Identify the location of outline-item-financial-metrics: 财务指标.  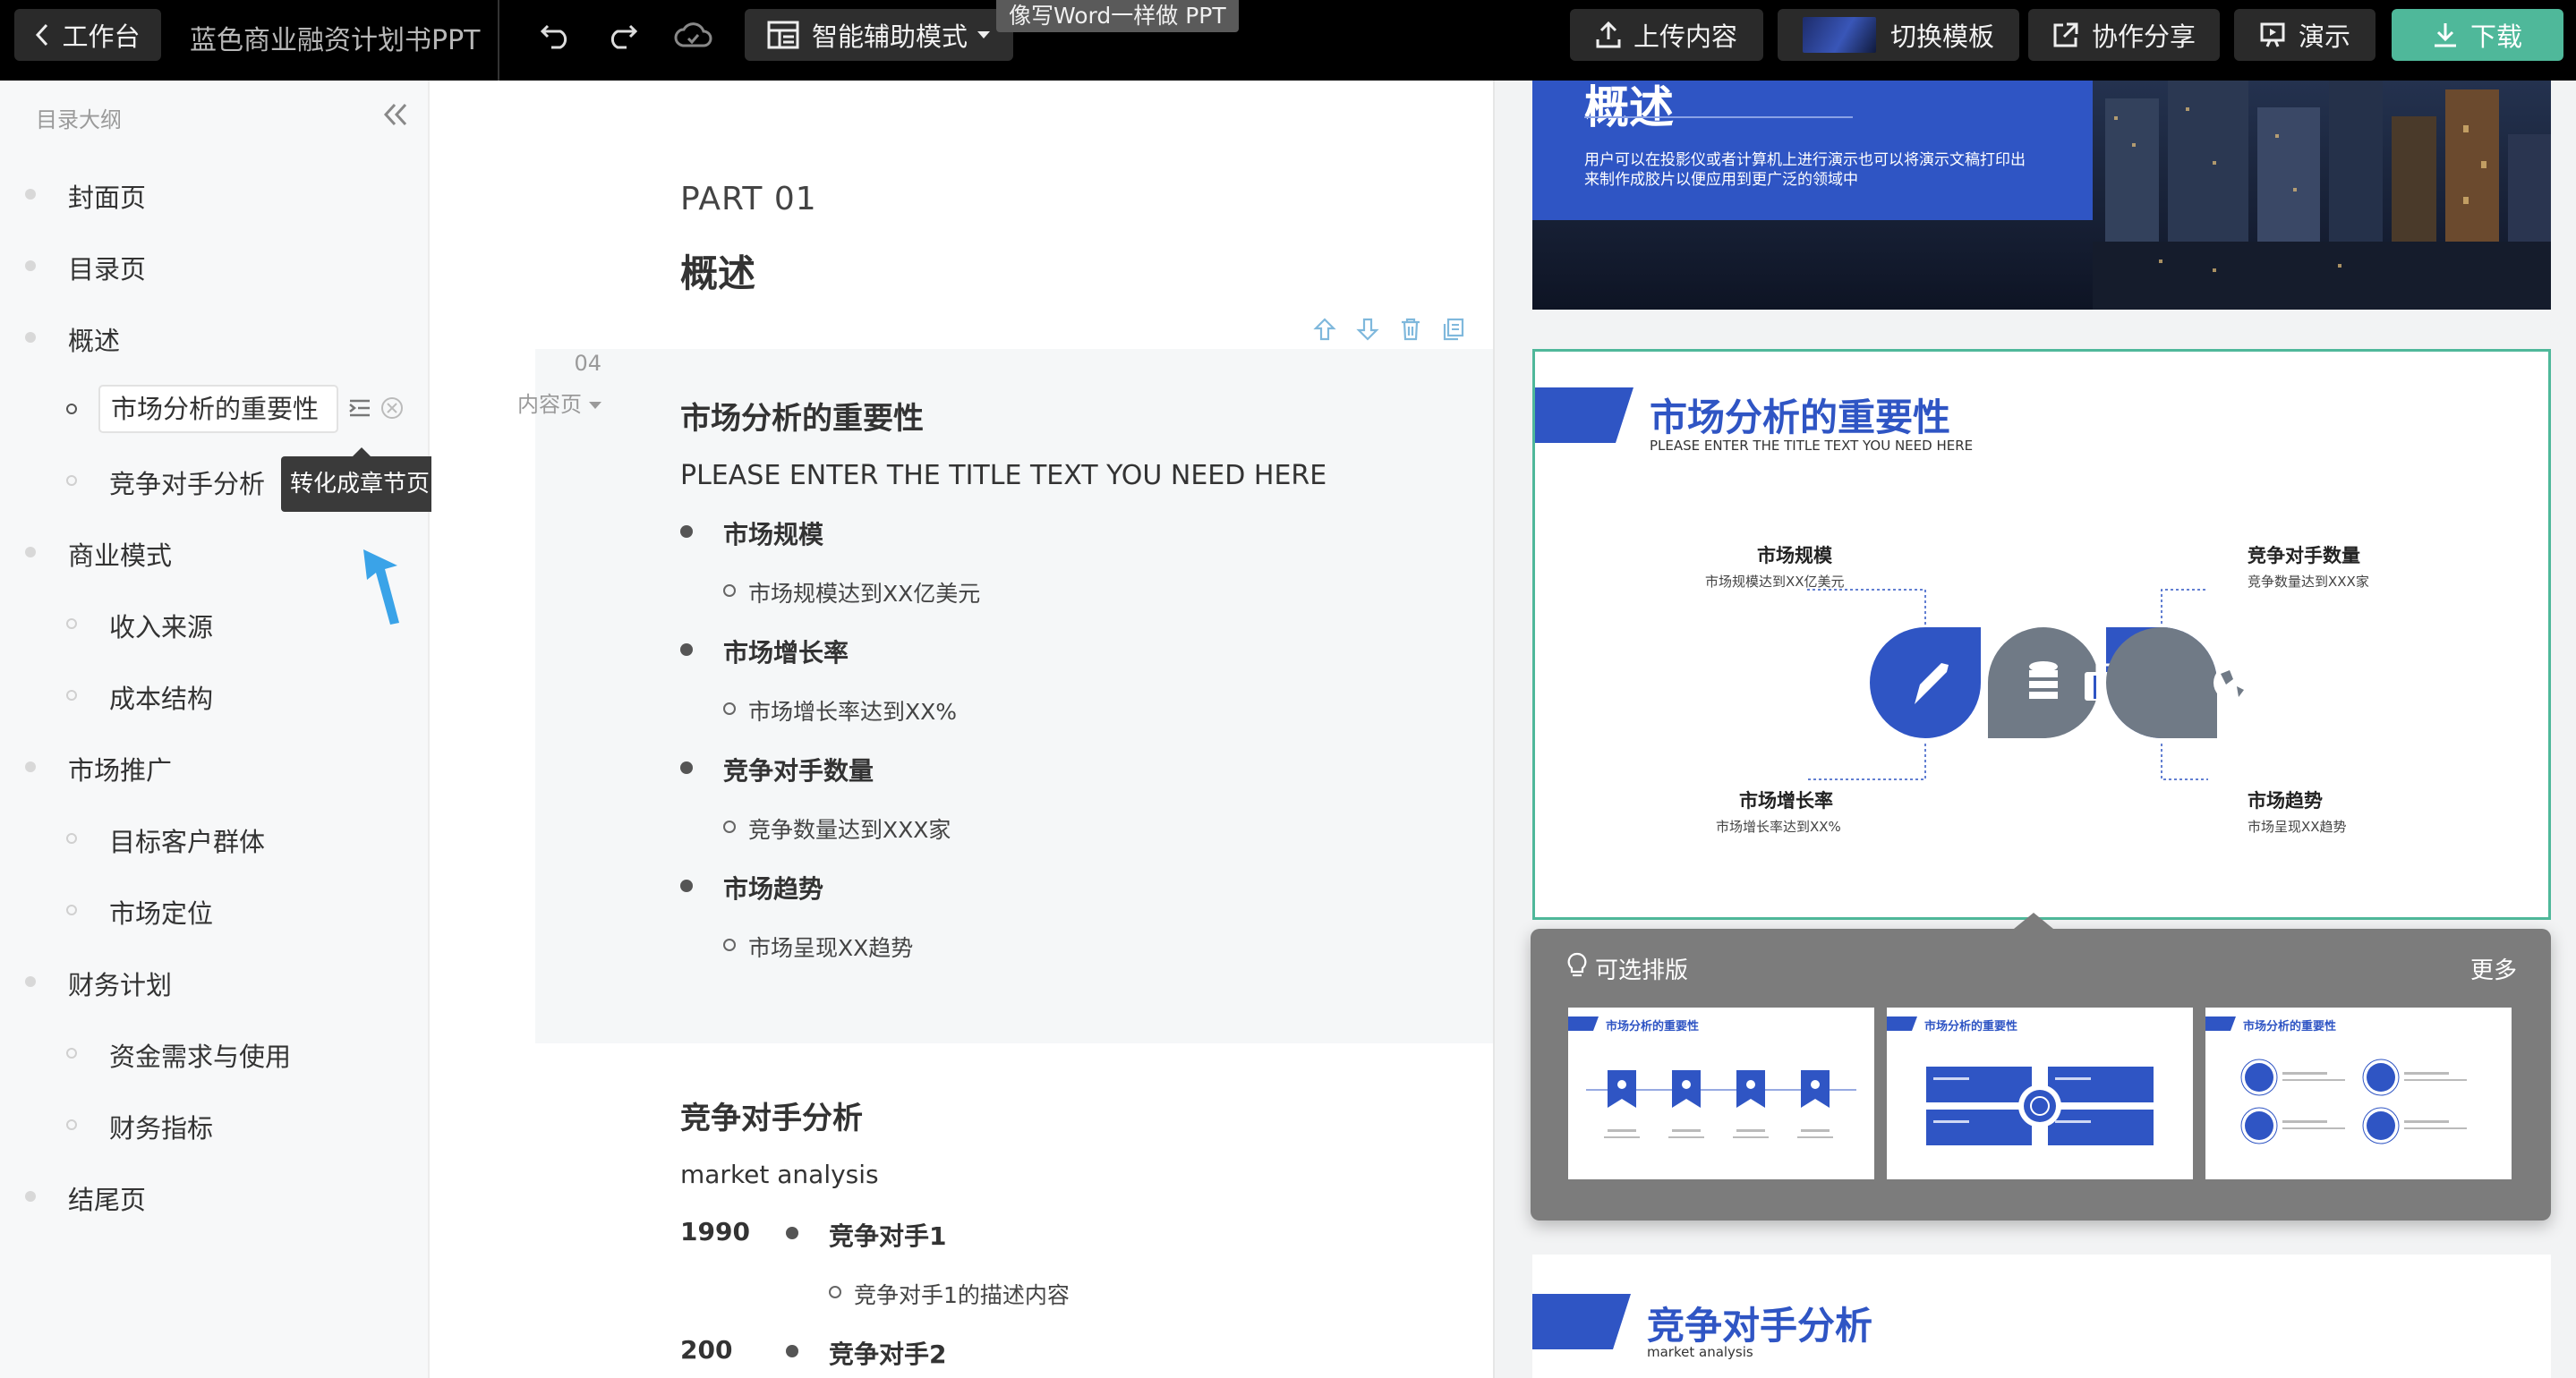
(161, 1127).